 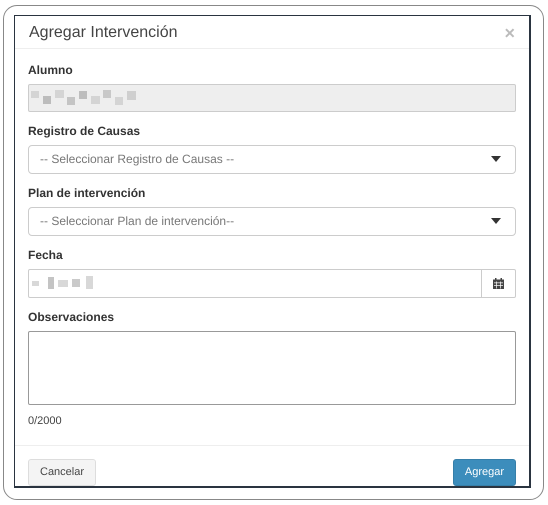 I want to click on observations-field, so click(x=272, y=367).